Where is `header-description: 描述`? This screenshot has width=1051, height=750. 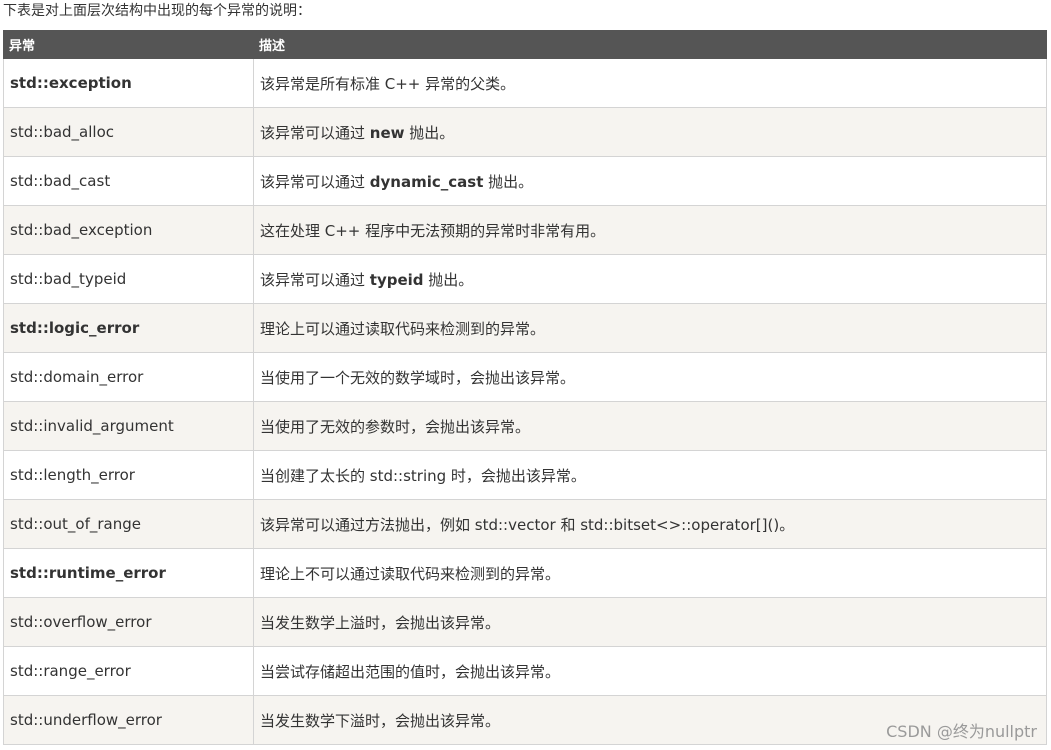 header-description: 描述 is located at coordinates (650, 44).